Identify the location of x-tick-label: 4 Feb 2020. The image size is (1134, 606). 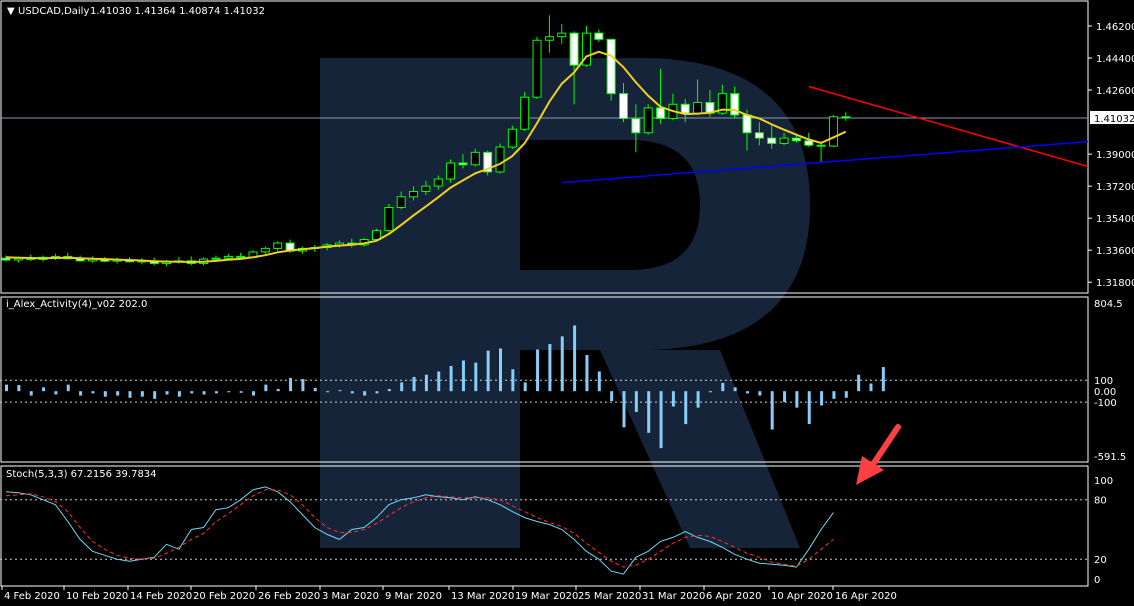
(32, 596).